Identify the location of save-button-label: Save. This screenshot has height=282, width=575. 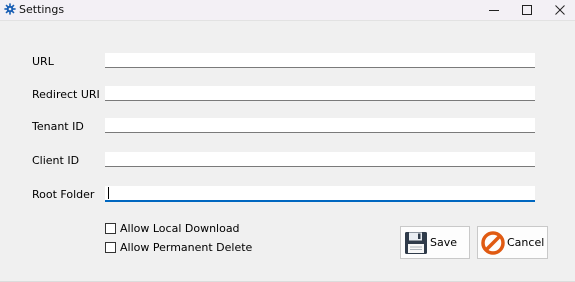
(444, 242).